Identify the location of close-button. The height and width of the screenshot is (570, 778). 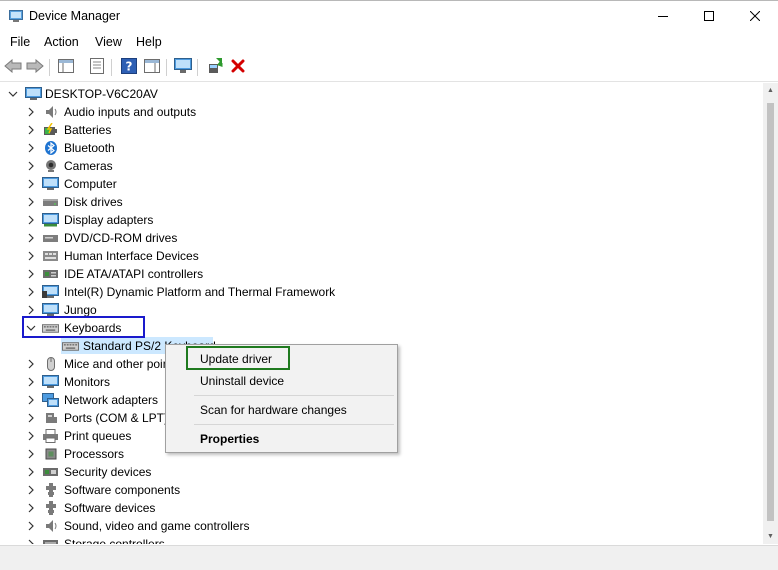
(755, 16).